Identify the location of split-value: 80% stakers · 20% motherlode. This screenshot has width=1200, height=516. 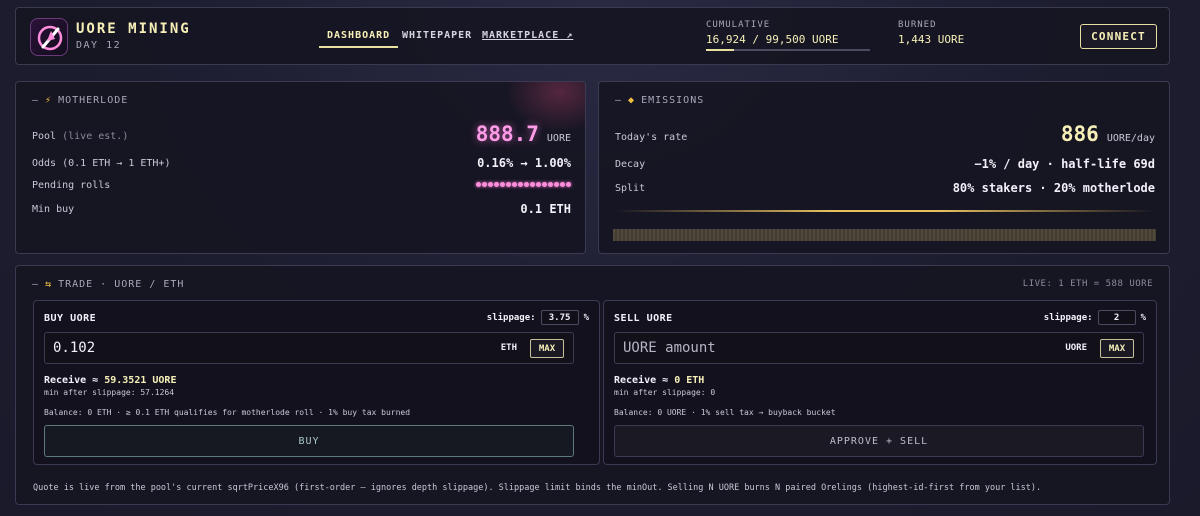
(1053, 188).